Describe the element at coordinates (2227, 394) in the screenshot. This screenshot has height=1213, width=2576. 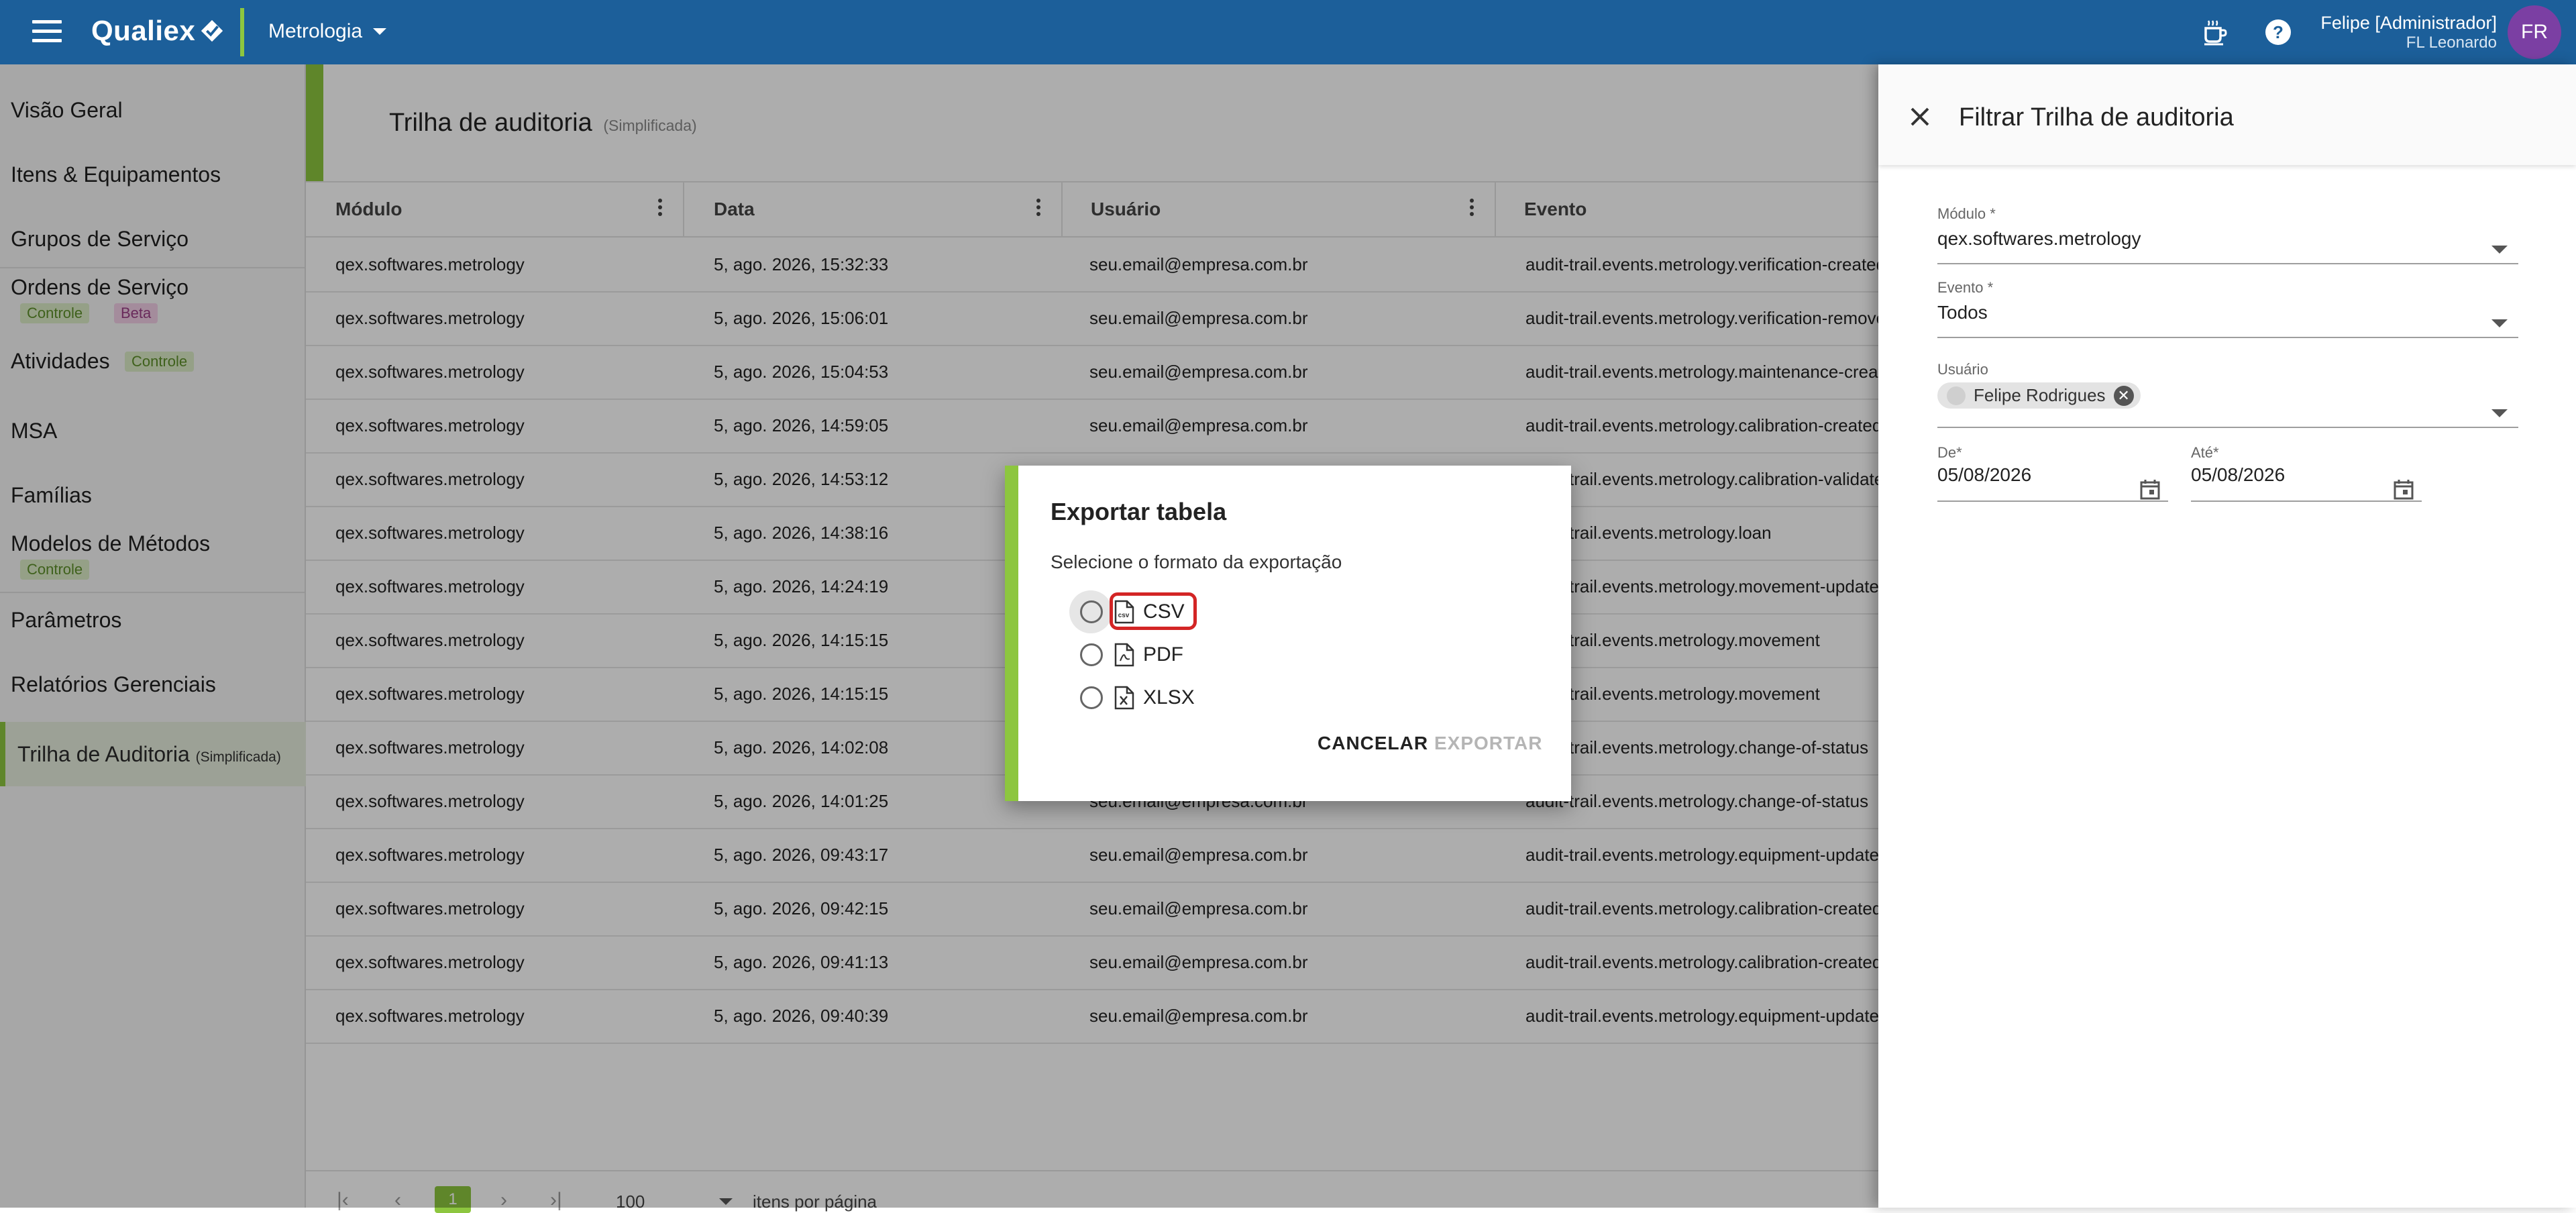
I see `user-field: Usuário Felipe Rodrigues ✕` at that location.